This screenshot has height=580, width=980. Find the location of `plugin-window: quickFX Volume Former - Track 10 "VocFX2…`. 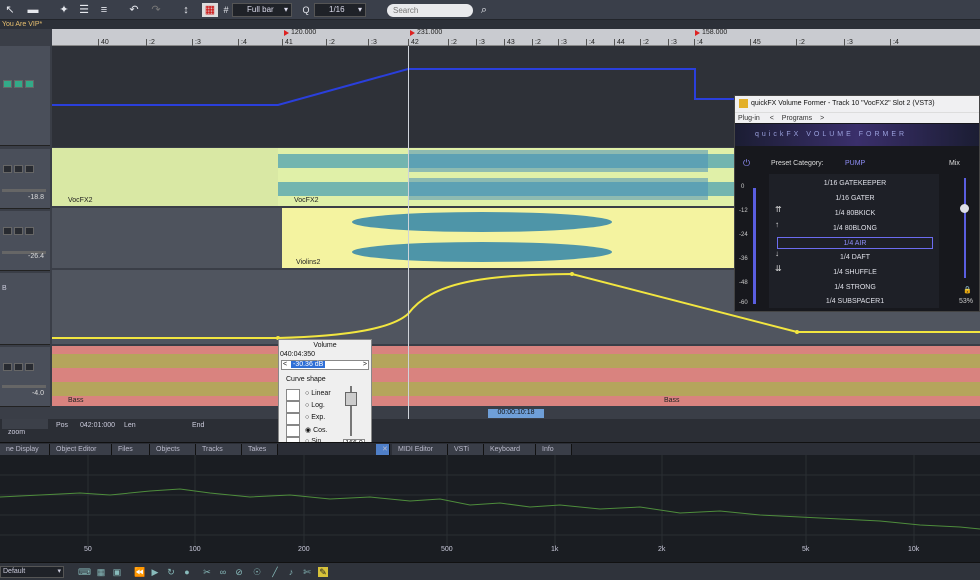

plugin-window: quickFX Volume Former - Track 10 "VocFX2… is located at coordinates (857, 203).